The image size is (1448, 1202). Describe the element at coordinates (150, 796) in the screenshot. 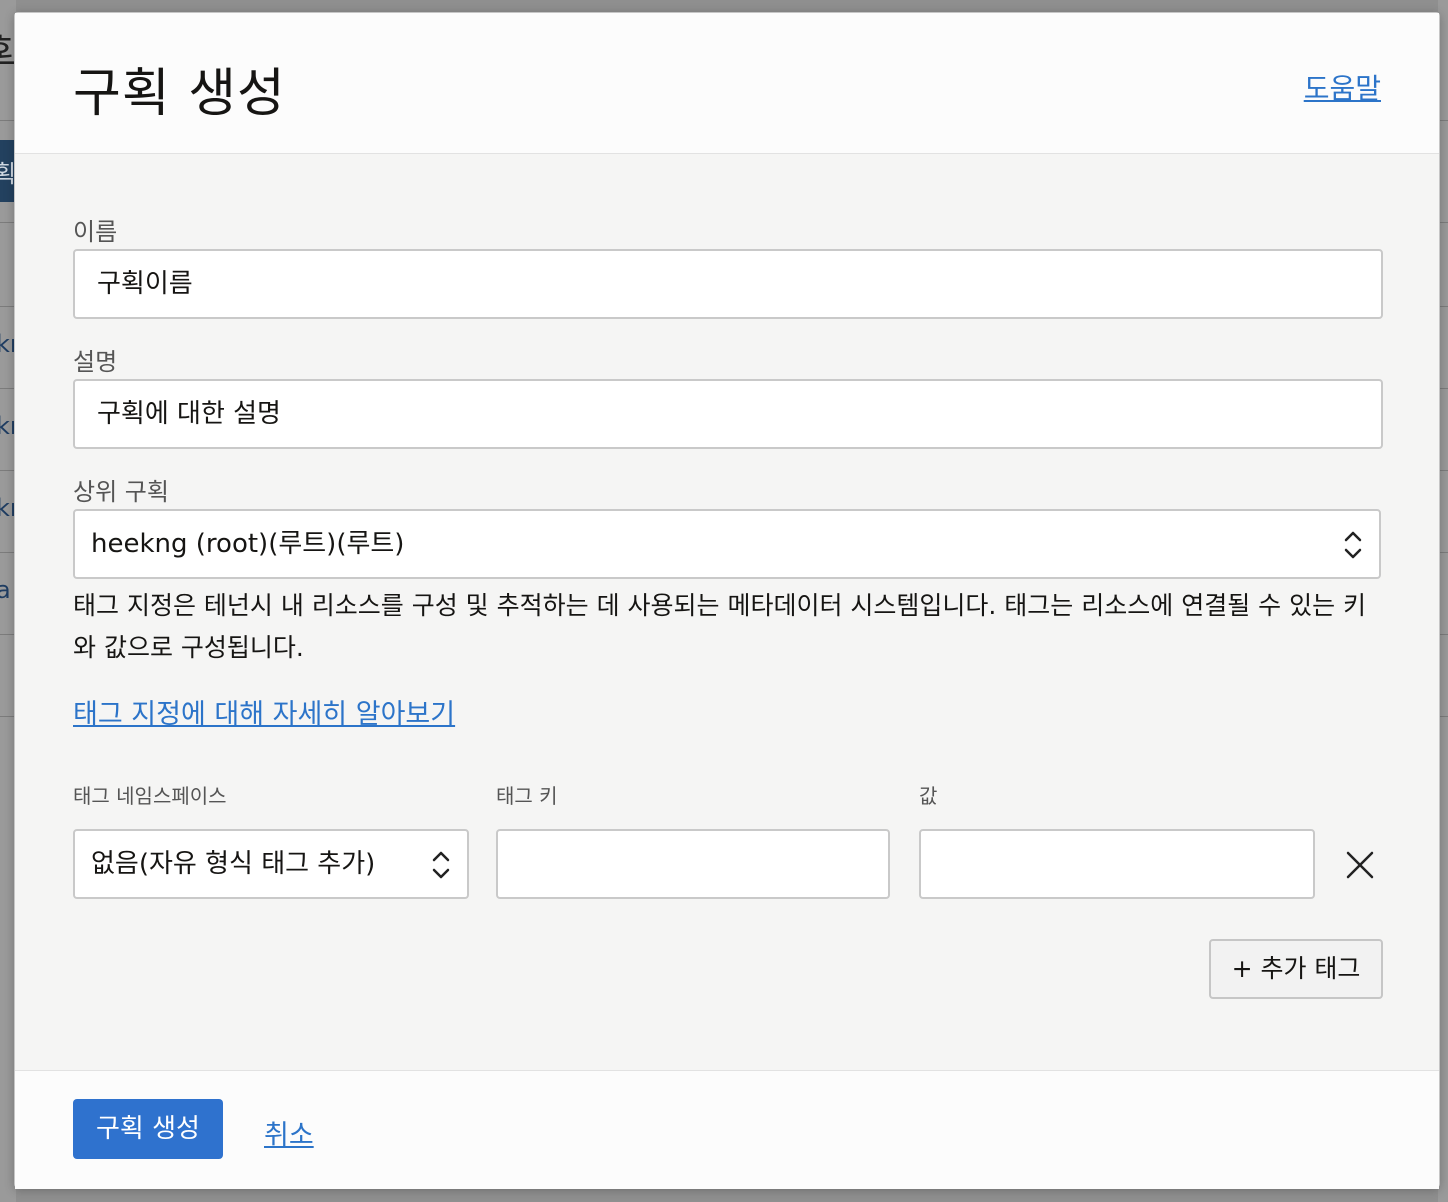

I see `tag-namespace-label: 태그 네임스페이스` at that location.